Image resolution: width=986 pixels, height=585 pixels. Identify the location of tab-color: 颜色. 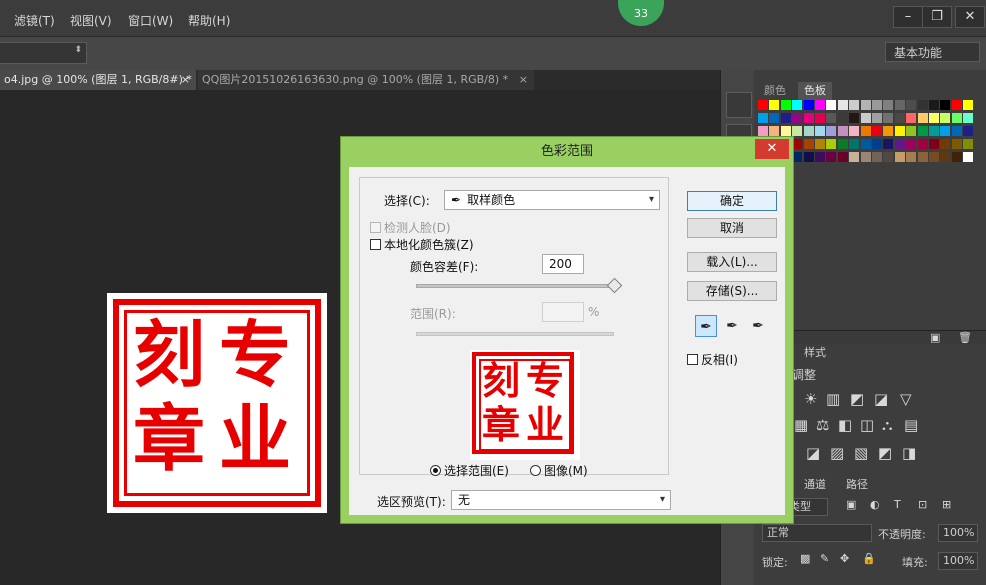
(775, 91).